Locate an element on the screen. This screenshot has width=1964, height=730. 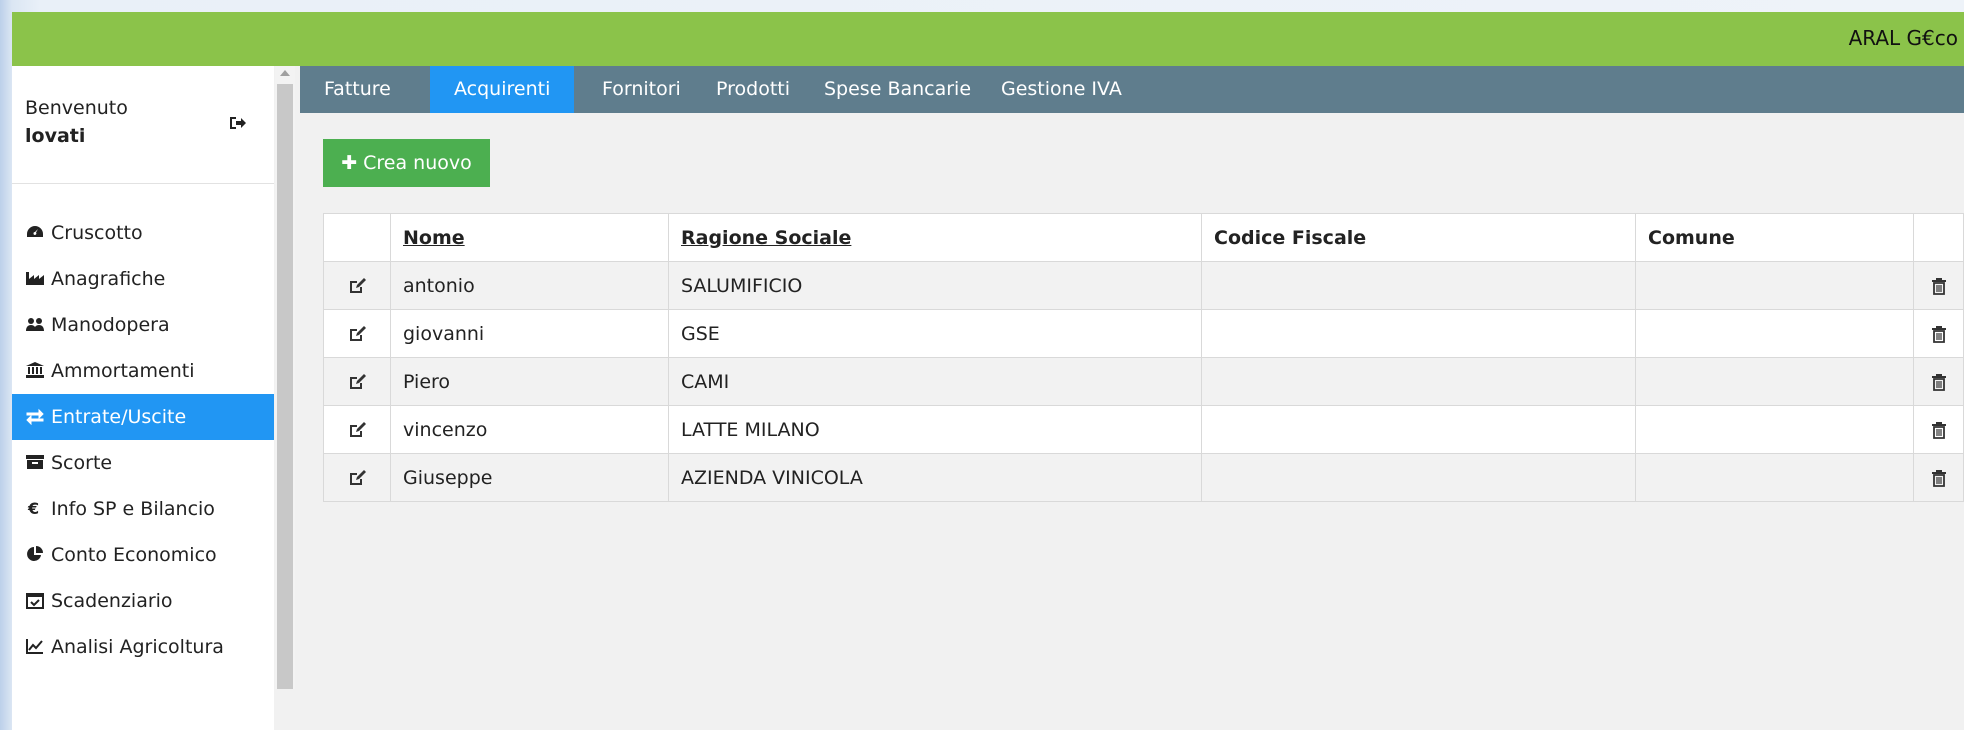
archive-icon is located at coordinates (38, 461).